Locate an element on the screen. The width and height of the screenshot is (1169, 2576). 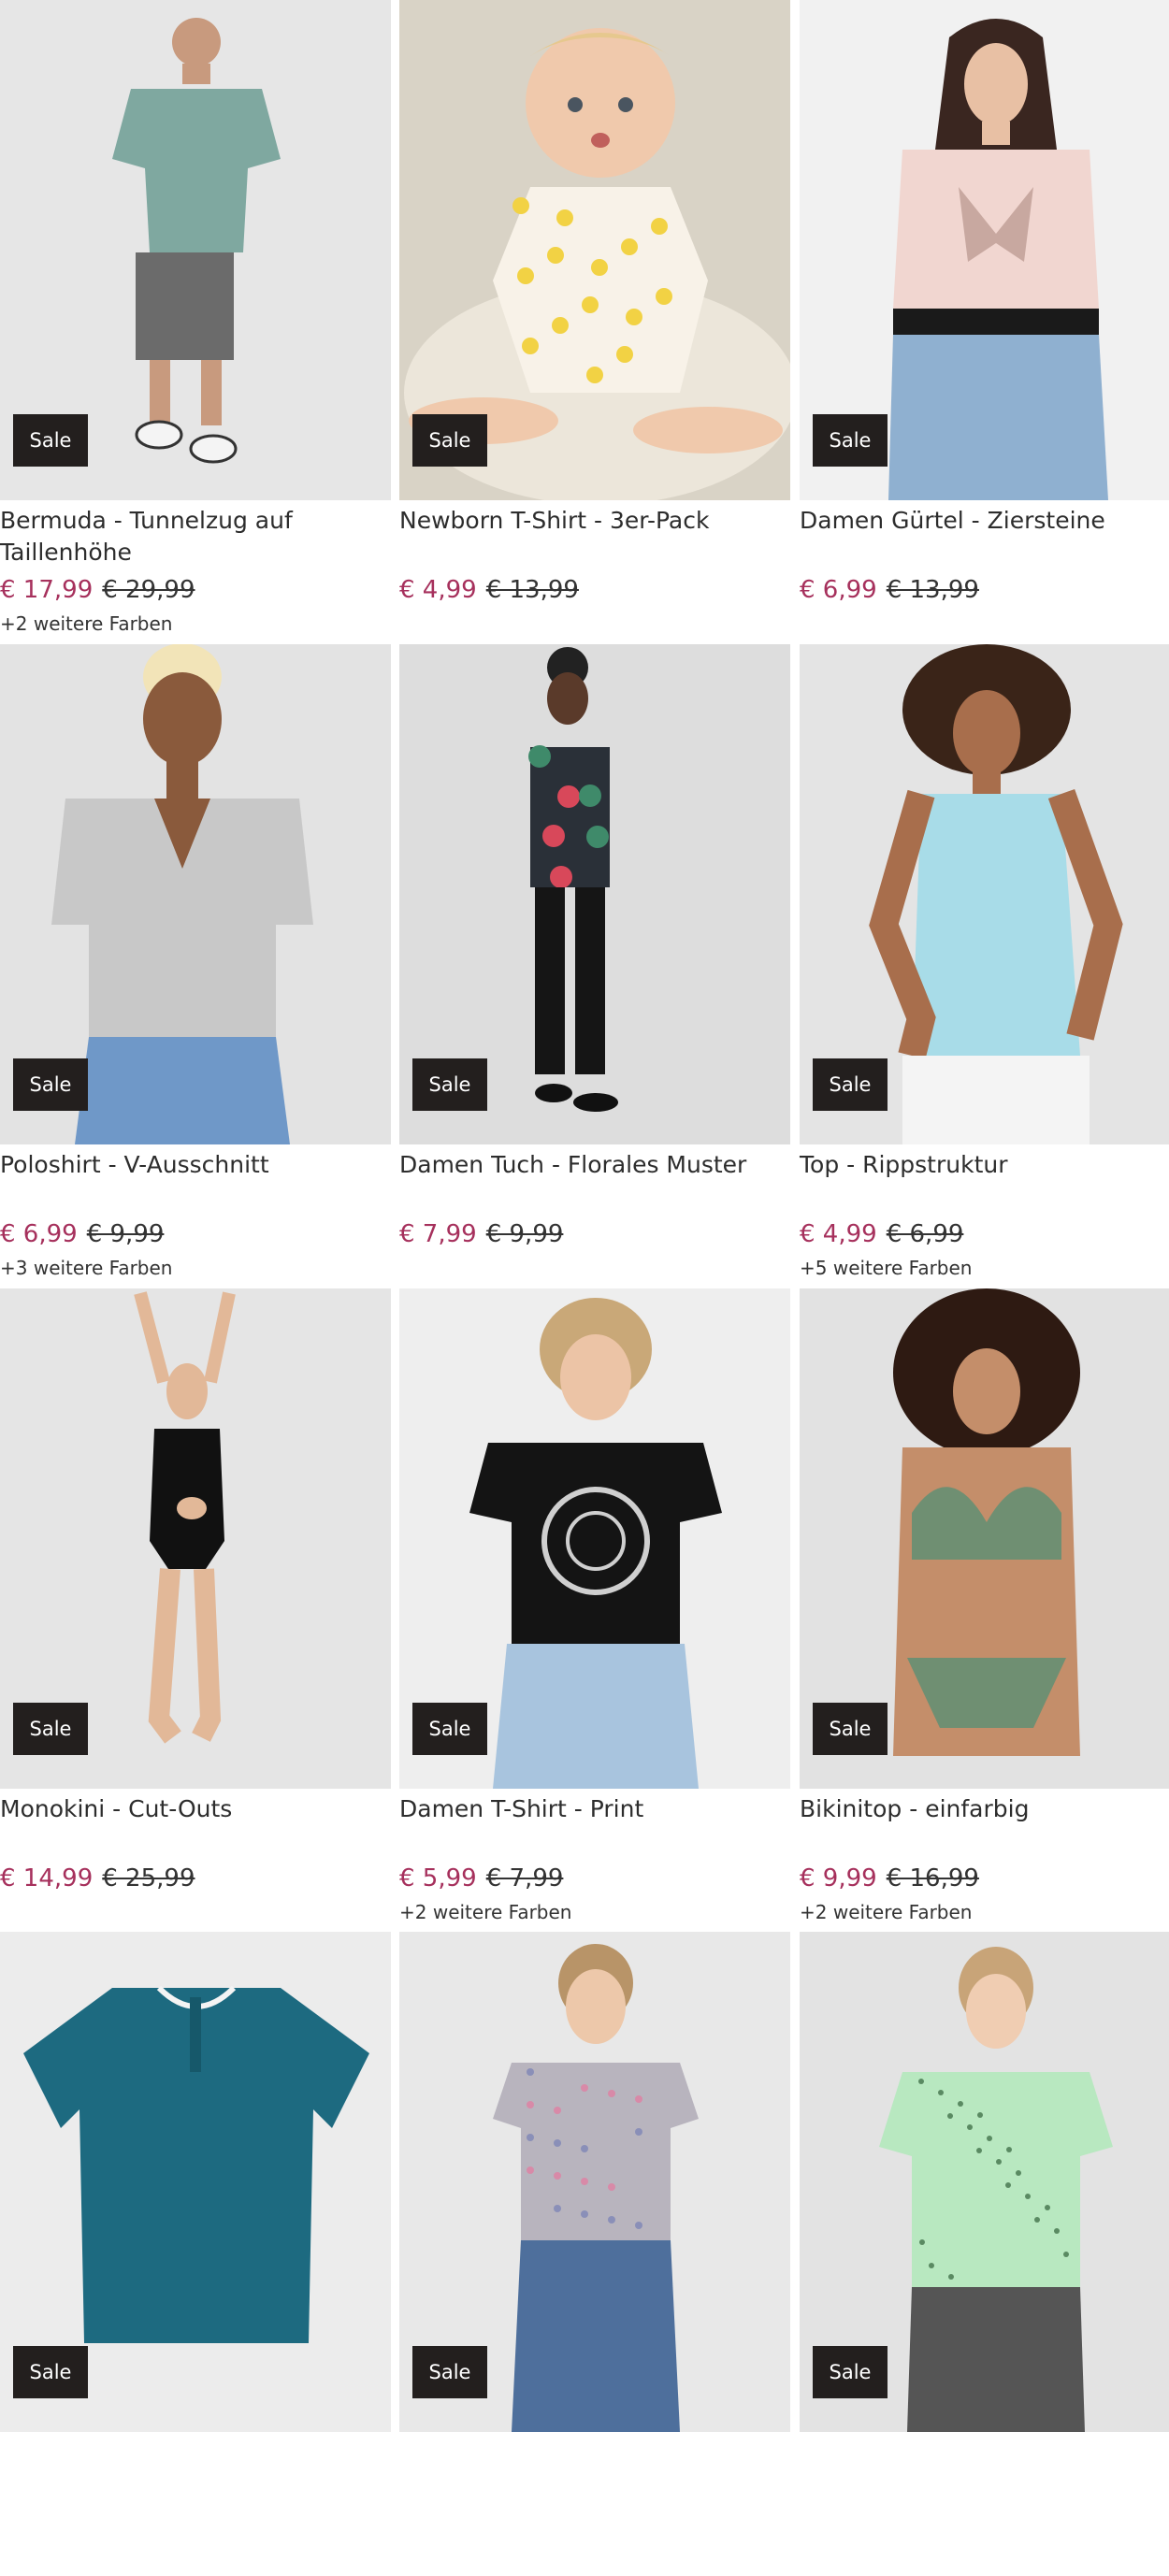
sale-price: € 7,99 is located at coordinates (438, 1234).